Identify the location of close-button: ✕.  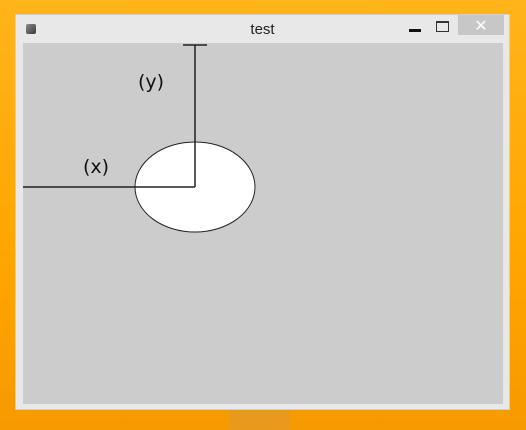
(481, 25).